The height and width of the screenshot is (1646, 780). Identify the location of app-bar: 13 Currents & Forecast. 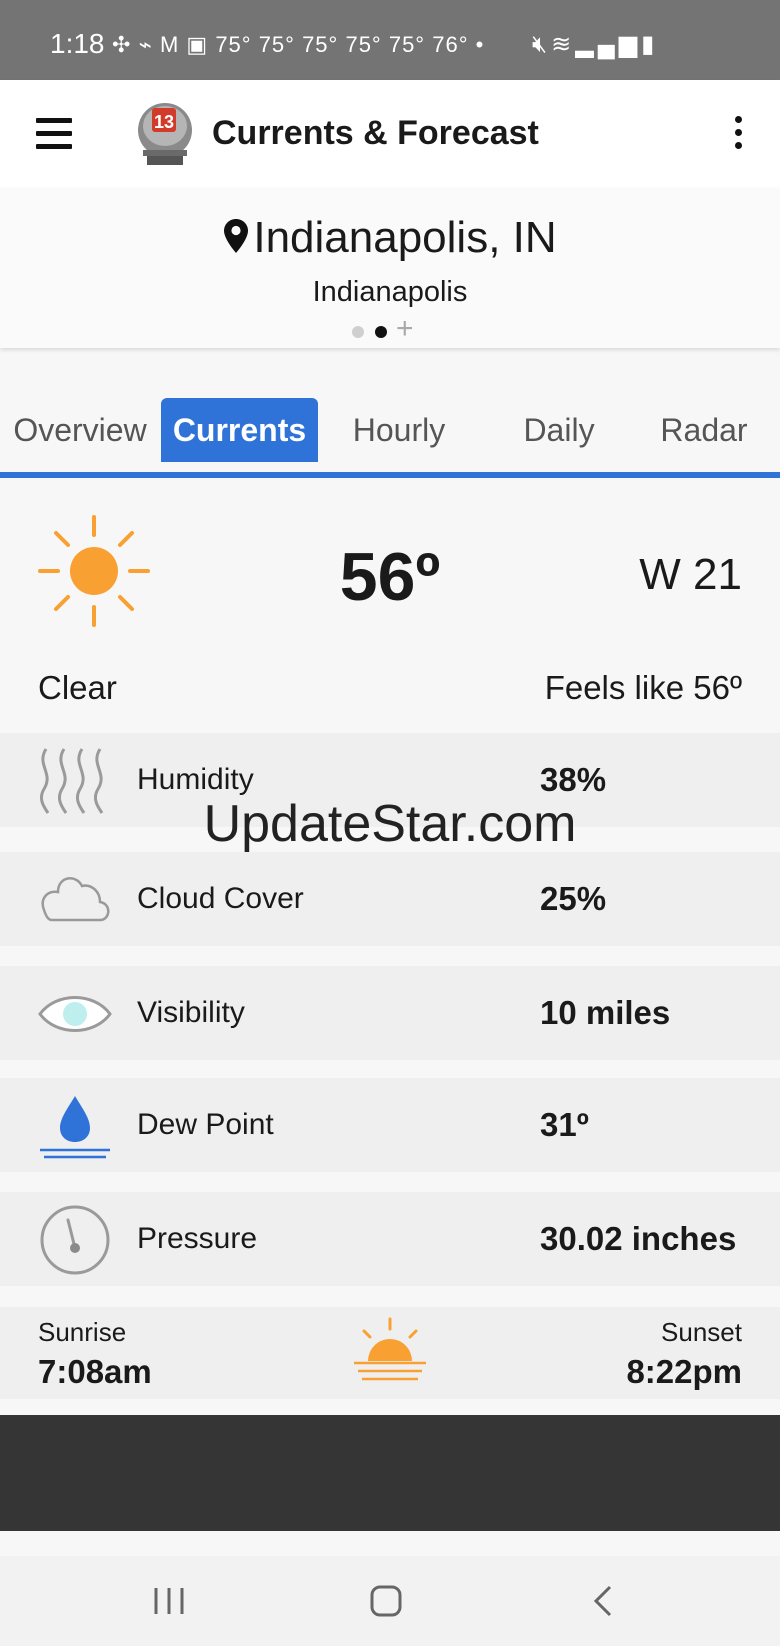
(390, 134).